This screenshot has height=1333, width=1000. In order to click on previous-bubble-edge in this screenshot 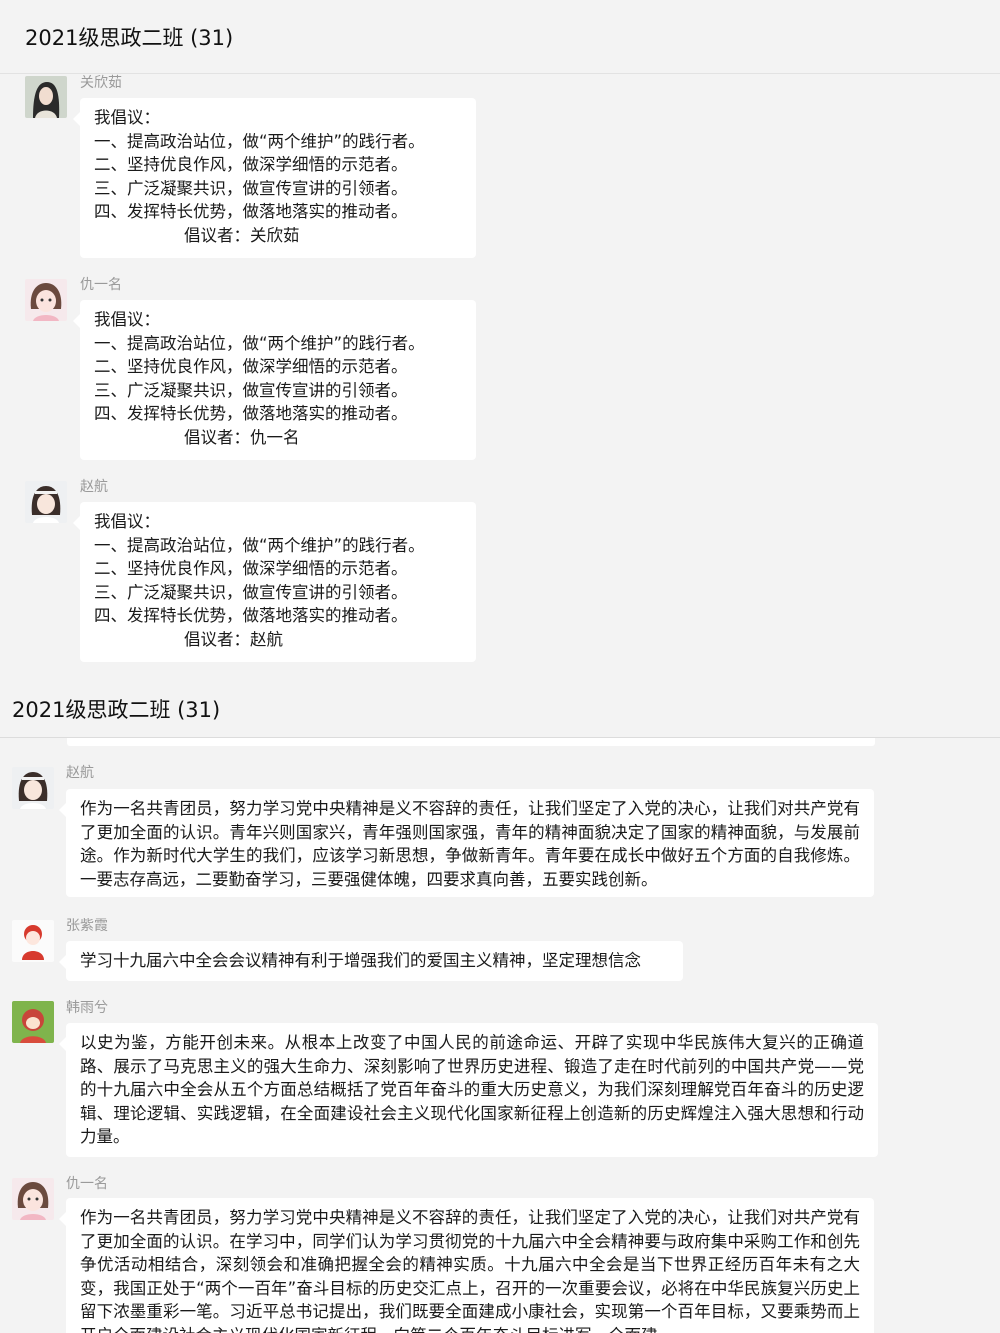, I will do `click(471, 742)`.